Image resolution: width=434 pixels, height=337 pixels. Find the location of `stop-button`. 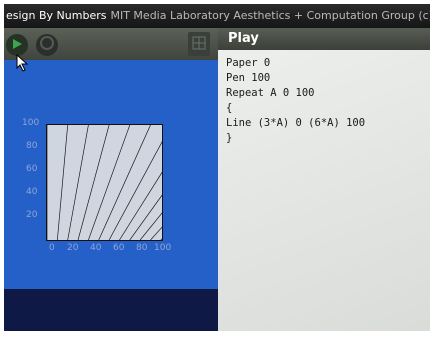

stop-button is located at coordinates (47, 45).